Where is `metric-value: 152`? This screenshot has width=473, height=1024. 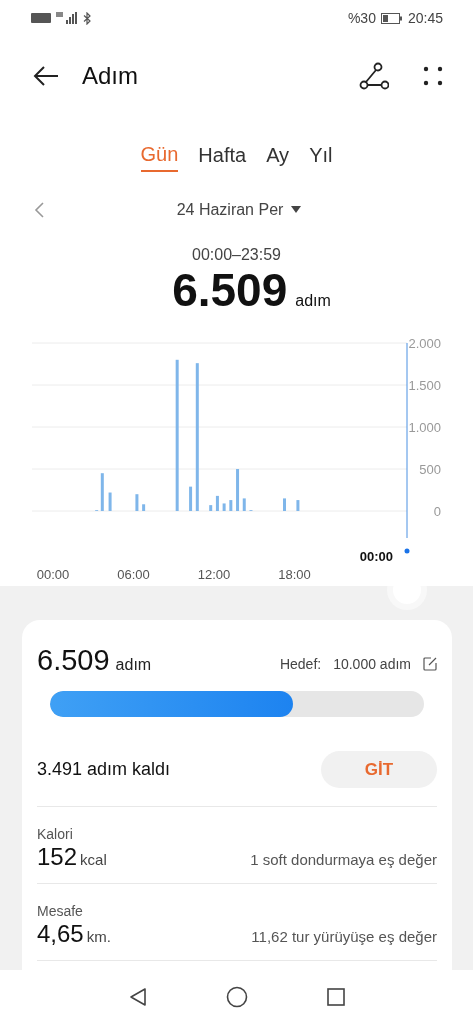 metric-value: 152 is located at coordinates (57, 857).